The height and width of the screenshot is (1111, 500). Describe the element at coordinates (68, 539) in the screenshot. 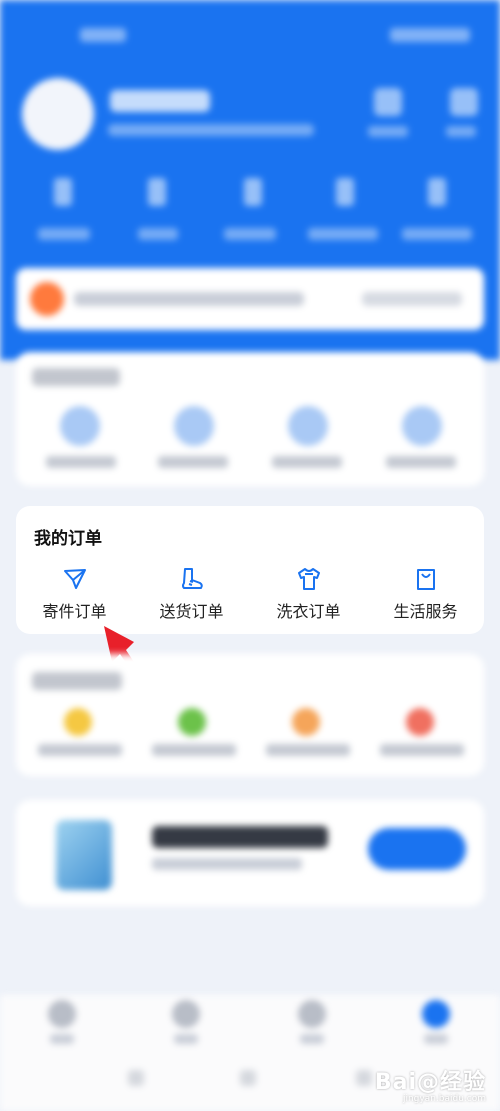

I see `my-orders-title: 我的订单` at that location.